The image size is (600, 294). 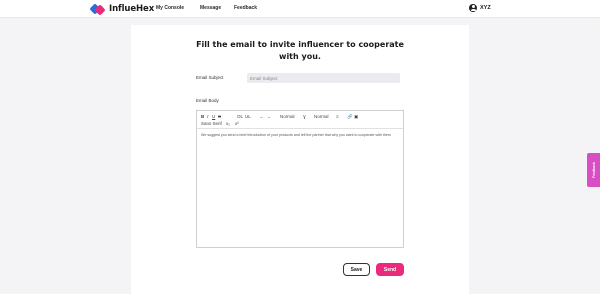 I want to click on email-body-label: Email Body, so click(x=207, y=100).